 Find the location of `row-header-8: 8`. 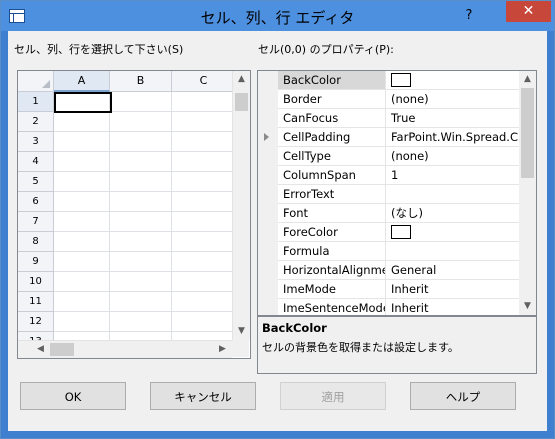

row-header-8: 8 is located at coordinates (36, 242).